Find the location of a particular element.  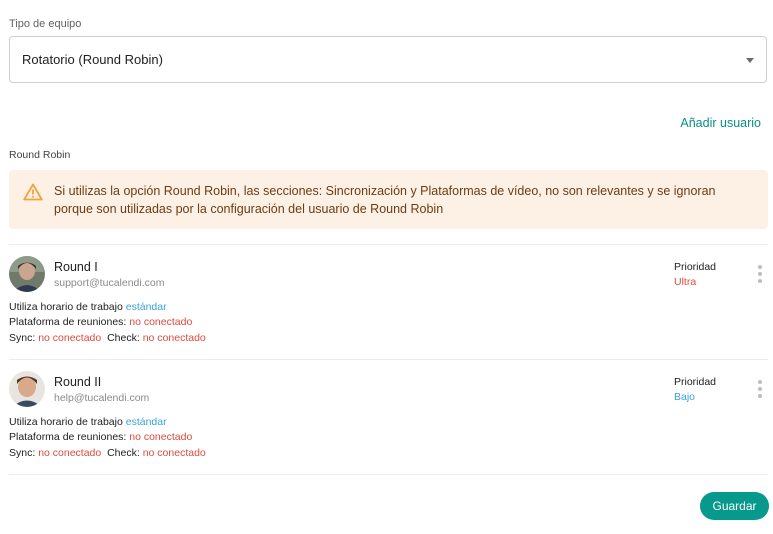

priority-value: Bajo is located at coordinates (685, 397).